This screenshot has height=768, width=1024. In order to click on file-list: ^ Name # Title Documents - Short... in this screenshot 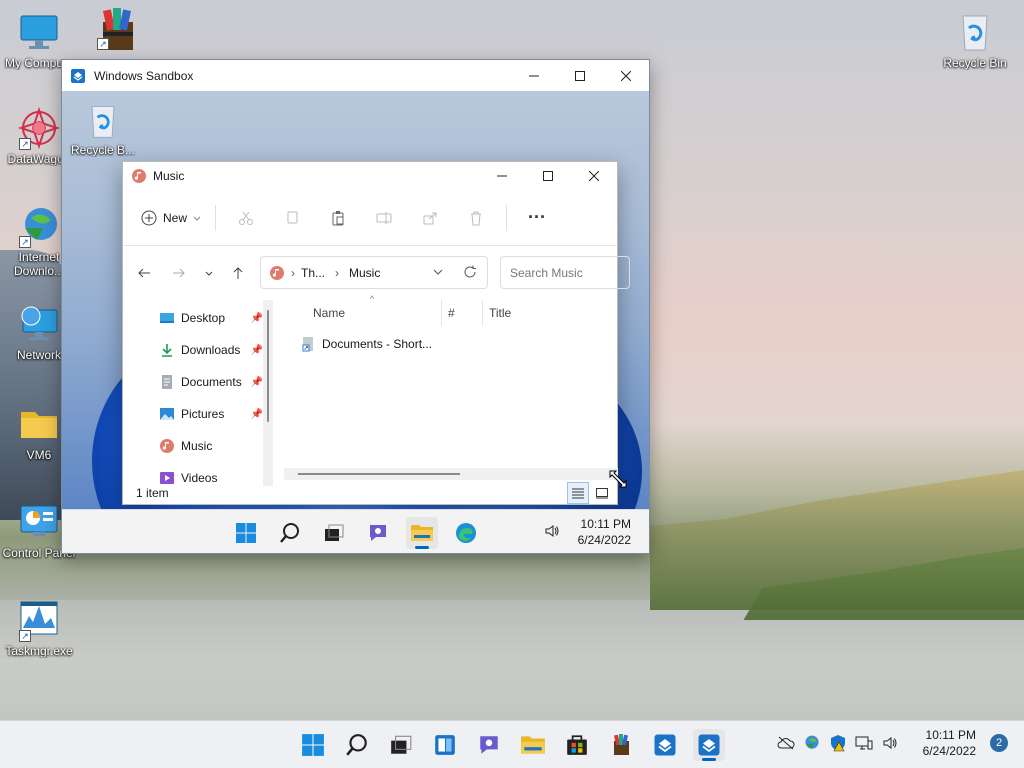, I will do `click(448, 387)`.